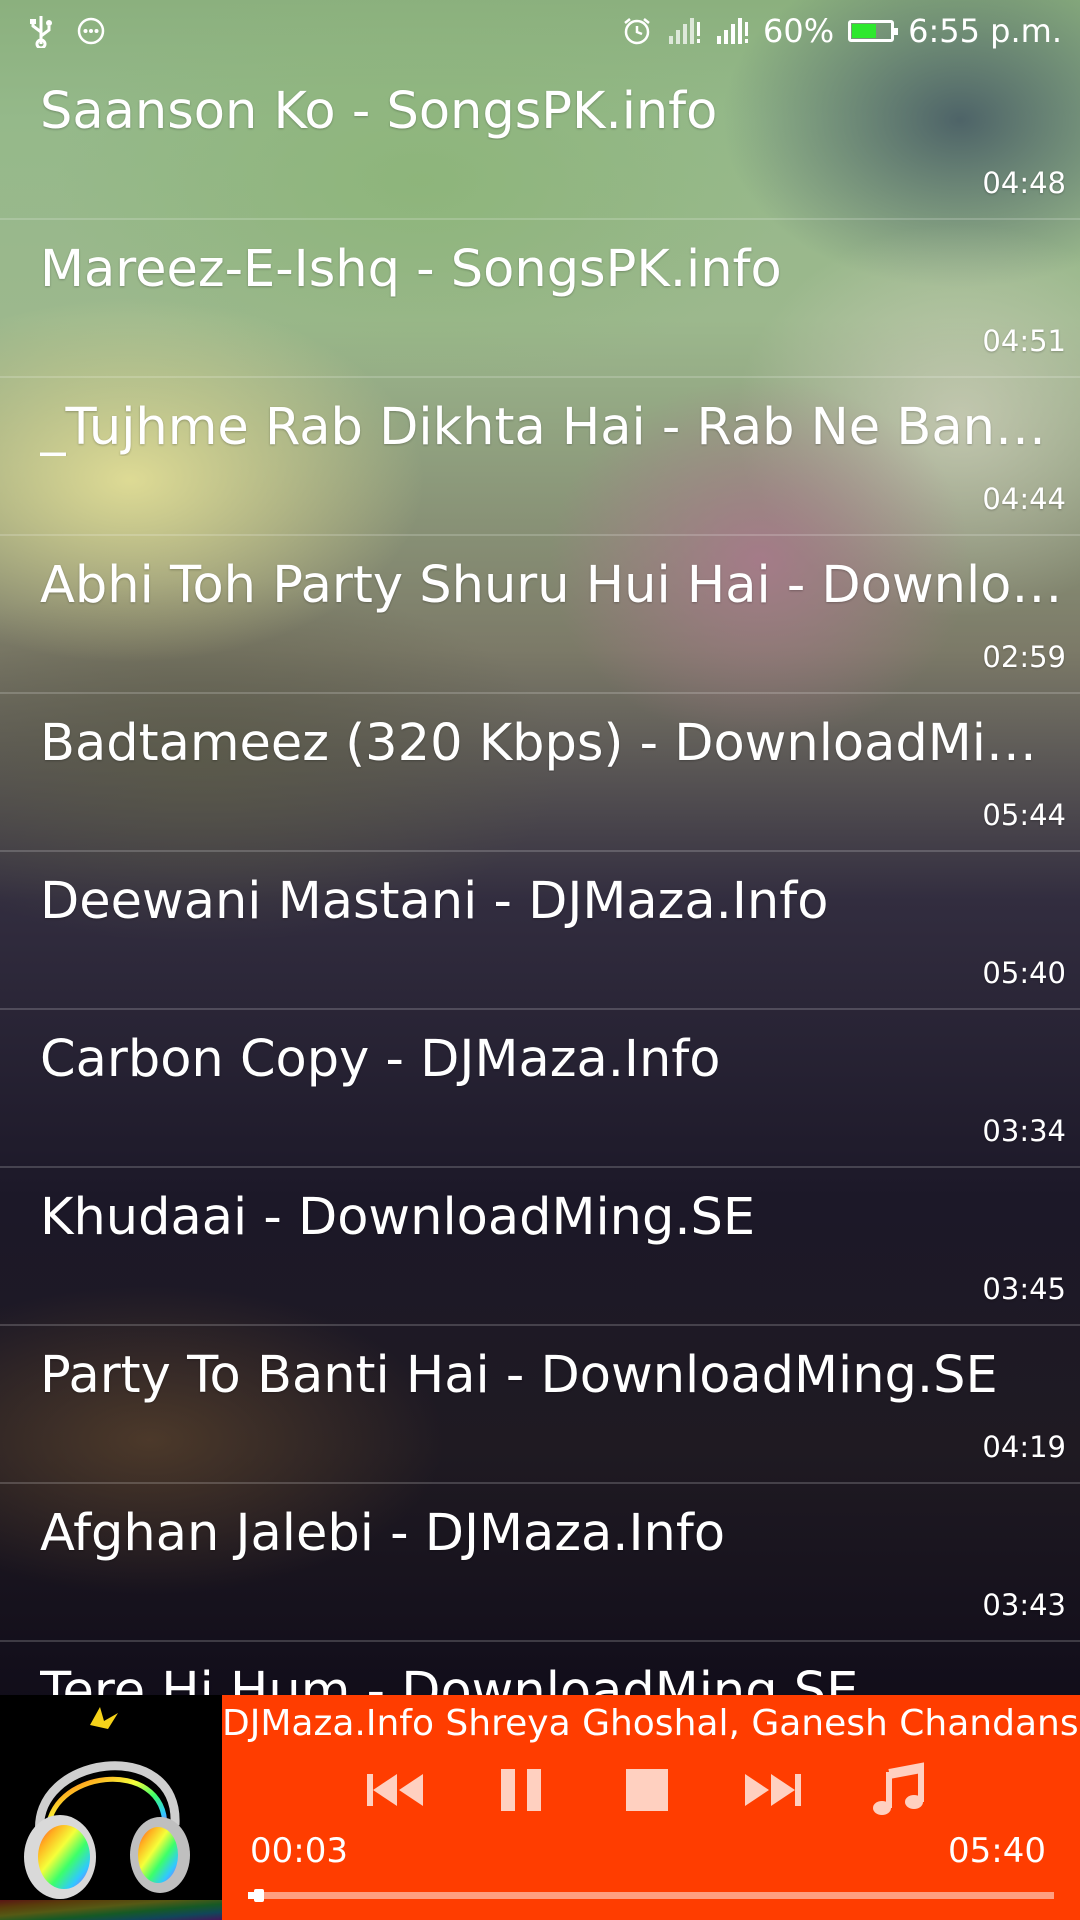 Image resolution: width=1080 pixels, height=1920 pixels. I want to click on stop-icon, so click(647, 1790).